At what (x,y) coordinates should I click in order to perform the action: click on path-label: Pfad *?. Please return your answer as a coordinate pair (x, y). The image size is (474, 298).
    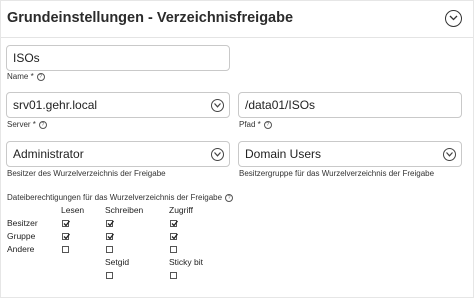
    Looking at the image, I should click on (255, 124).